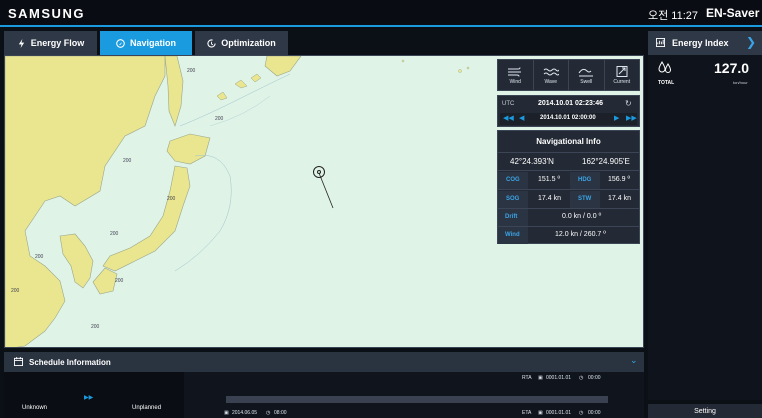  Describe the element at coordinates (700, 43) in the screenshot. I see `energy-index-title: Energy Index` at that location.